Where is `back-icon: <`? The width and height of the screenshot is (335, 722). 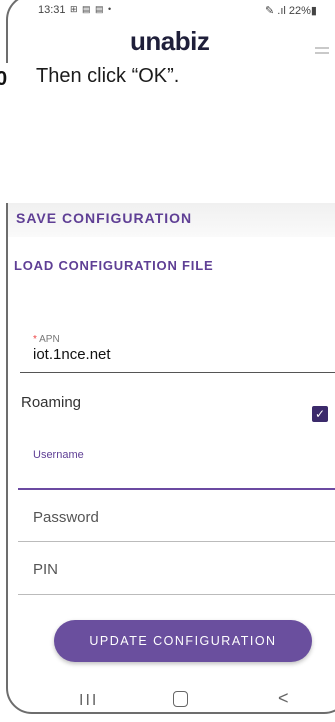 back-icon: < is located at coordinates (283, 698).